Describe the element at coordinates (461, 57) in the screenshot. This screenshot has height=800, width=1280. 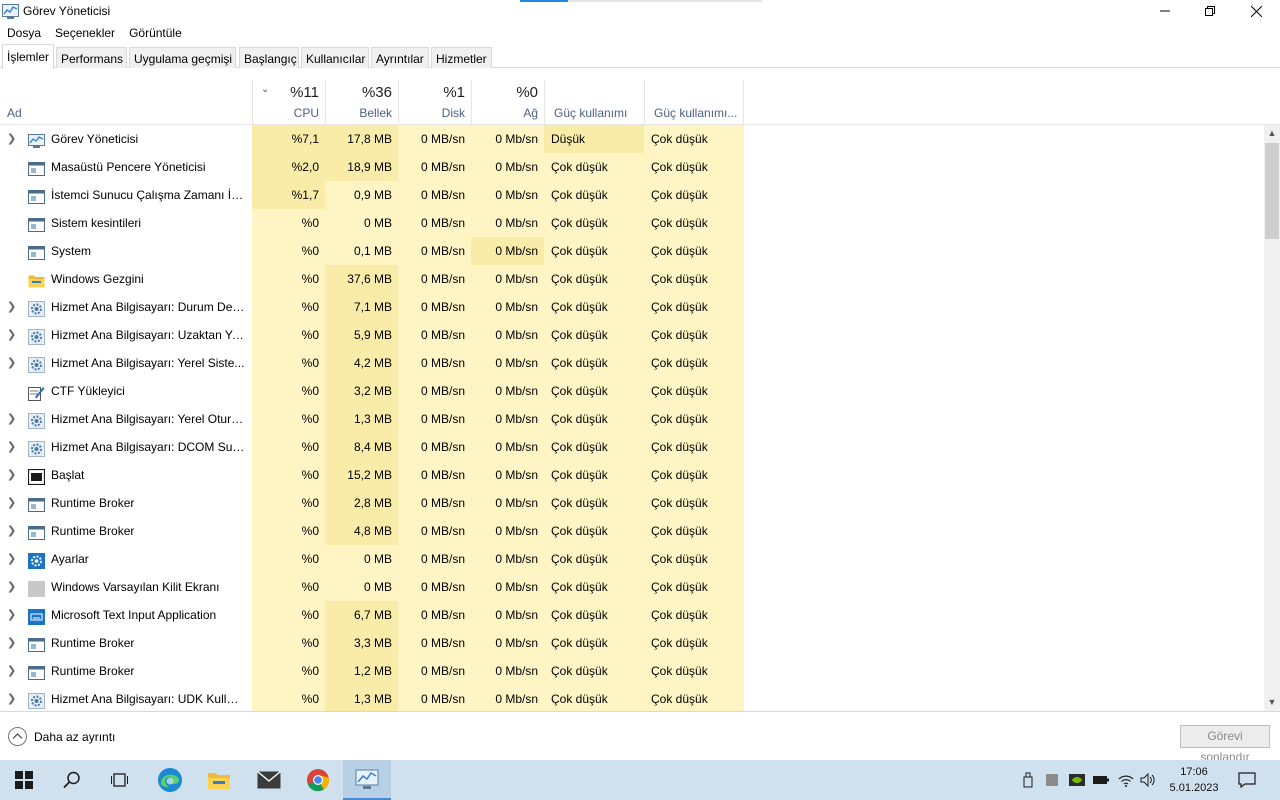
I see `tab-services: Hizmetler` at that location.